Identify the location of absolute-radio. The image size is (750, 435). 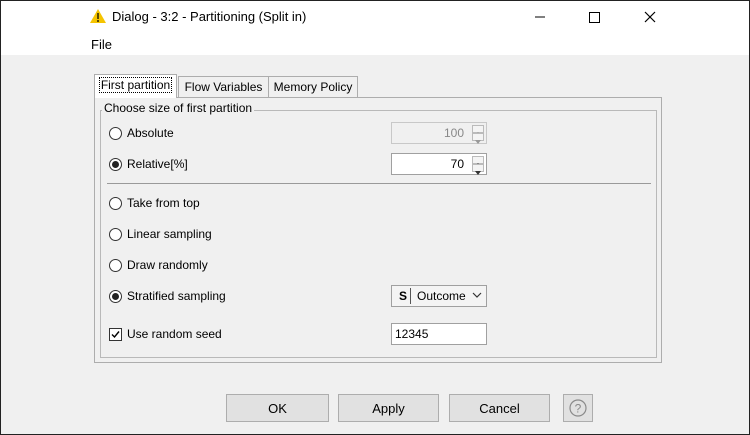
(115, 133).